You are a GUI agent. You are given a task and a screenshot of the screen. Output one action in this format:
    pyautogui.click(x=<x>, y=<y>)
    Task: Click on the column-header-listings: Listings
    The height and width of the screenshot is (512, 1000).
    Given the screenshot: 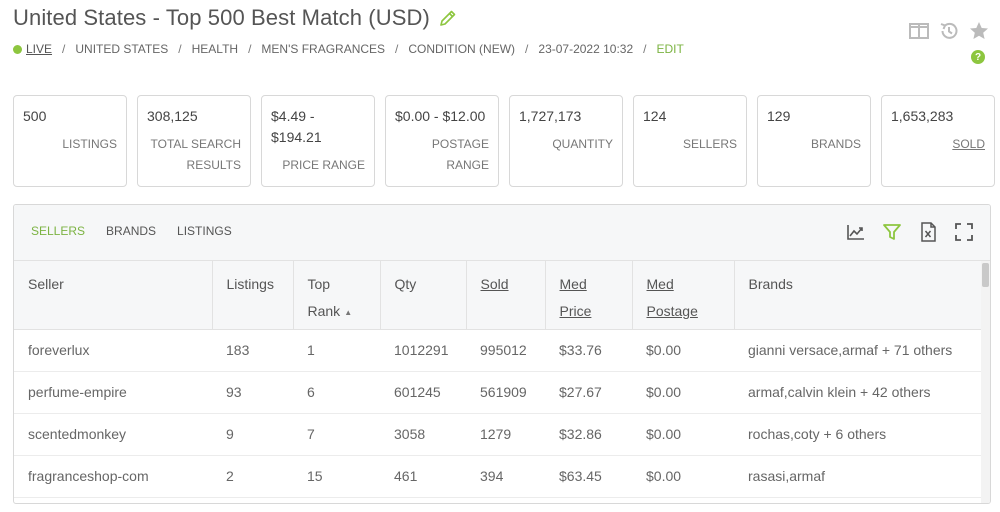 What is the action you would take?
    pyautogui.click(x=253, y=295)
    